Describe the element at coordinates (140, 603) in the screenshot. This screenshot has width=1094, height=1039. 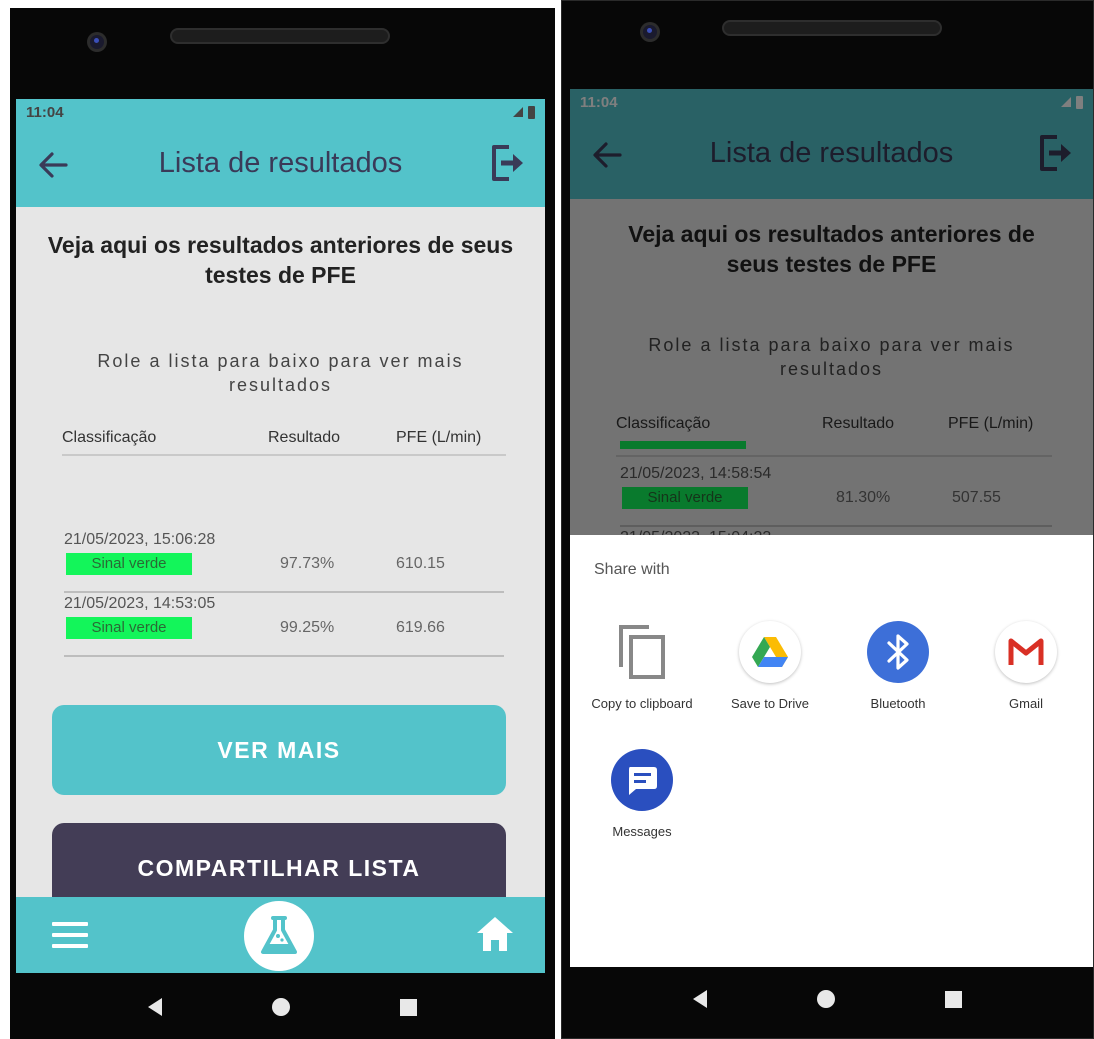
I see `row-date: 21/05/2023, 14:53:05` at that location.